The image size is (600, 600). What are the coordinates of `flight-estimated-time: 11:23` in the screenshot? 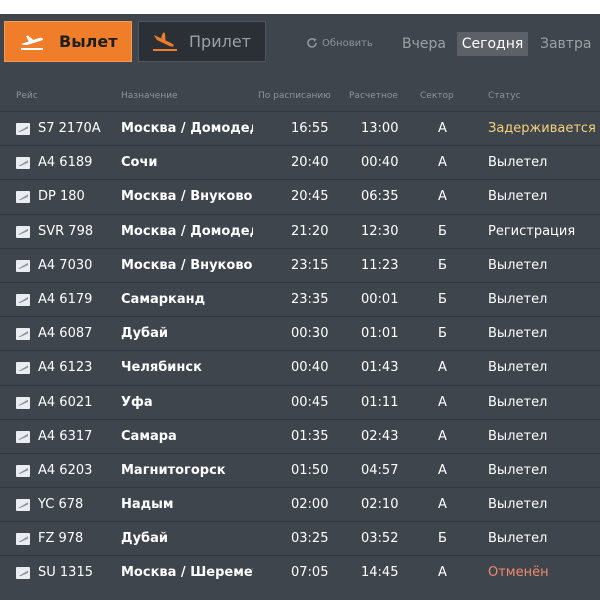 It's located at (380, 265).